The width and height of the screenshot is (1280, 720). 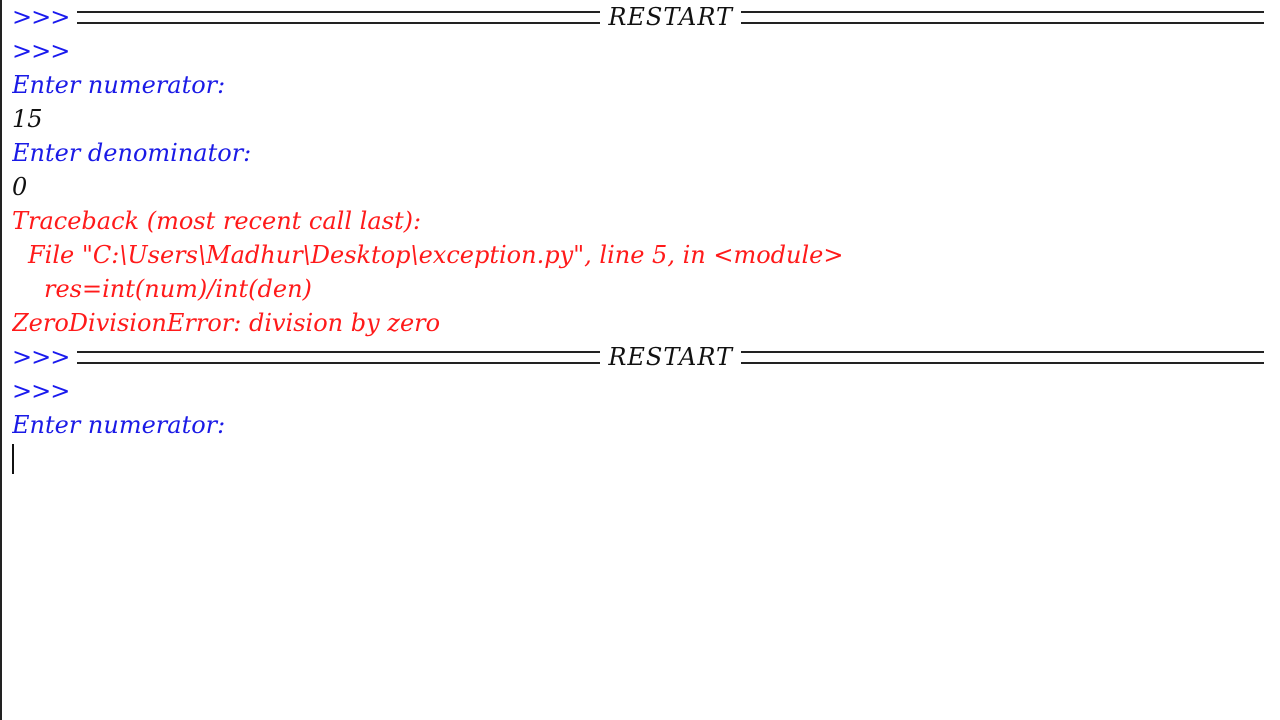 What do you see at coordinates (132, 153) in the screenshot?
I see `stdout-line: Enter denominator:` at bounding box center [132, 153].